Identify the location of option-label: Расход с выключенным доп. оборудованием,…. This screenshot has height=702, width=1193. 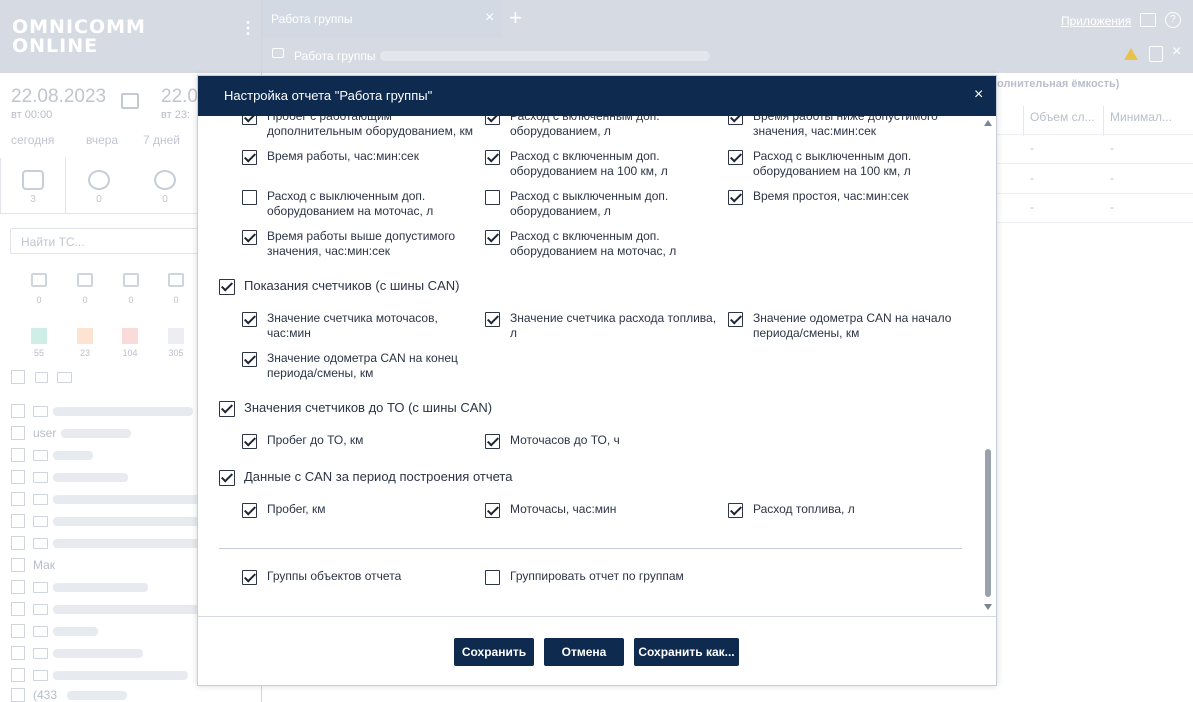
(589, 203).